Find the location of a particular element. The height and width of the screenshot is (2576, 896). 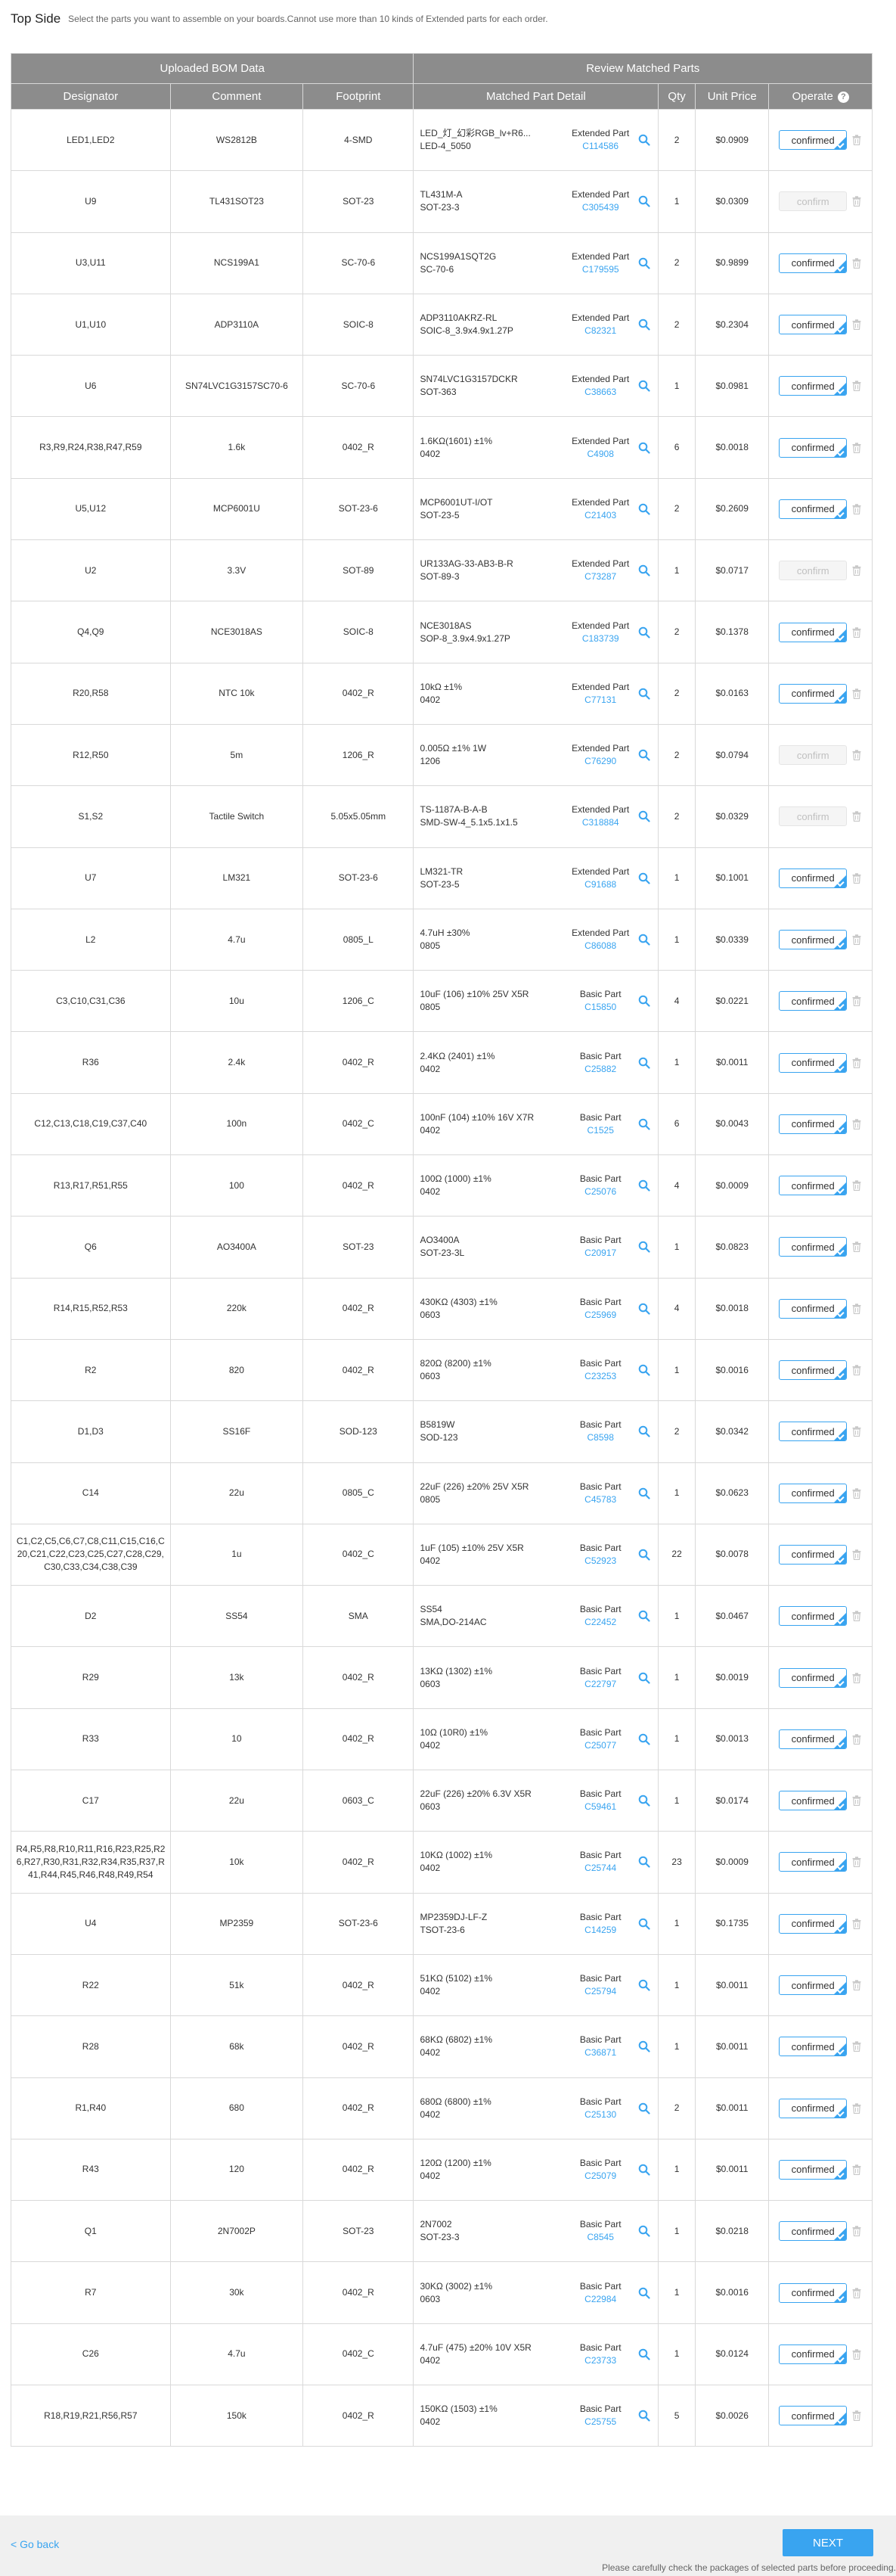

part-code-link: C22984 is located at coordinates (600, 2299).